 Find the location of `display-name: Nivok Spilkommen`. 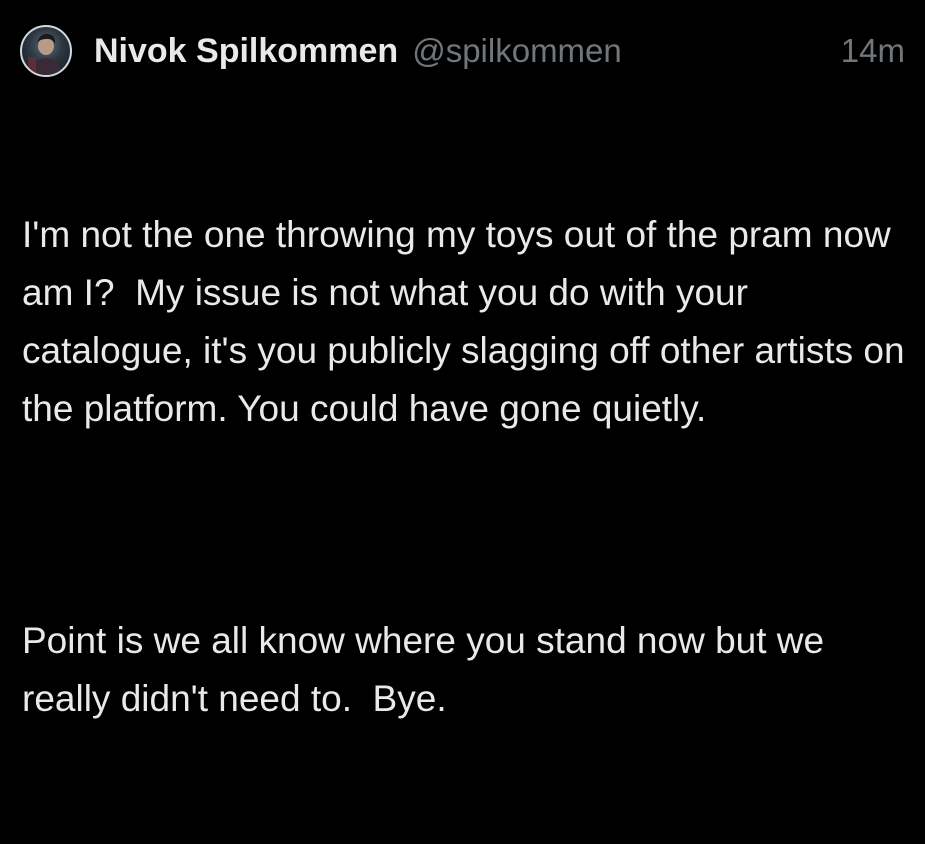

display-name: Nivok Spilkommen is located at coordinates (246, 51).